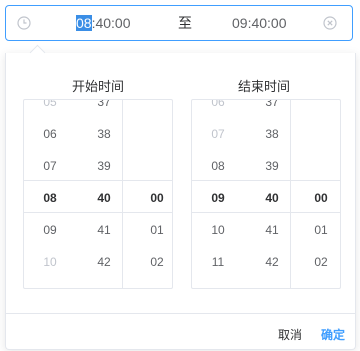  I want to click on confirm-button: 确定, so click(333, 334).